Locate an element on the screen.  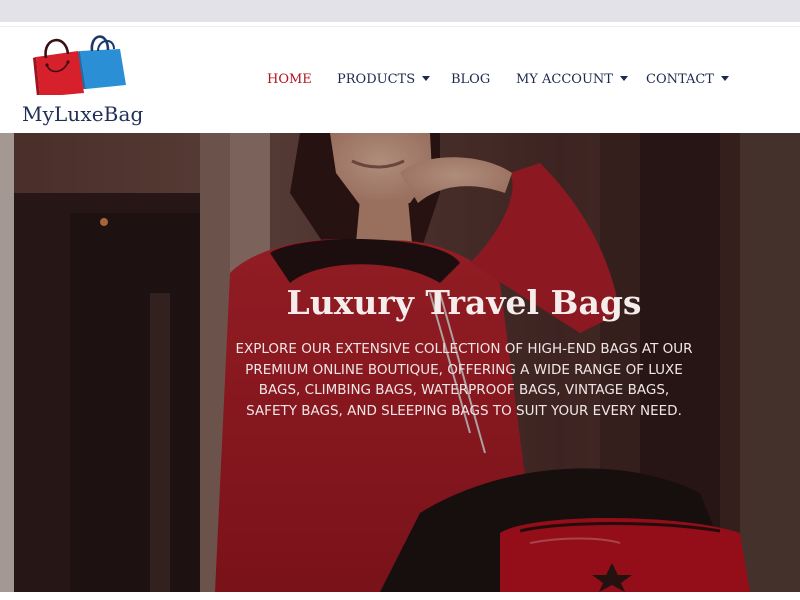
hero-title: Luxury Travel Bags is located at coordinates (464, 302).